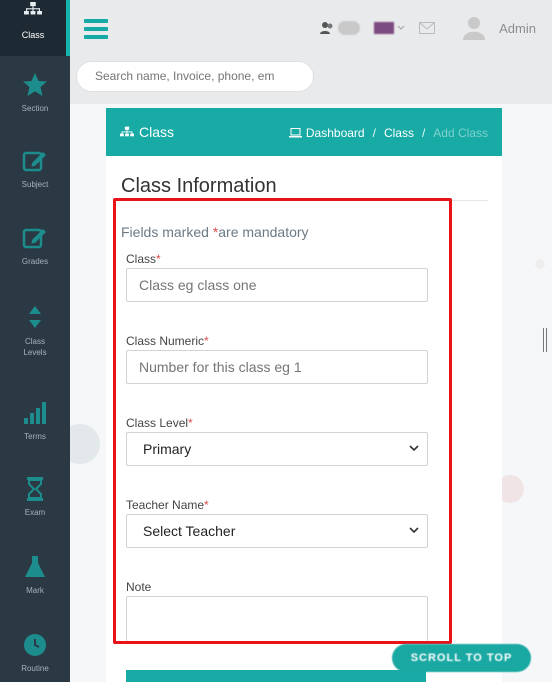 The width and height of the screenshot is (552, 682). I want to click on class-name-input, so click(277, 285).